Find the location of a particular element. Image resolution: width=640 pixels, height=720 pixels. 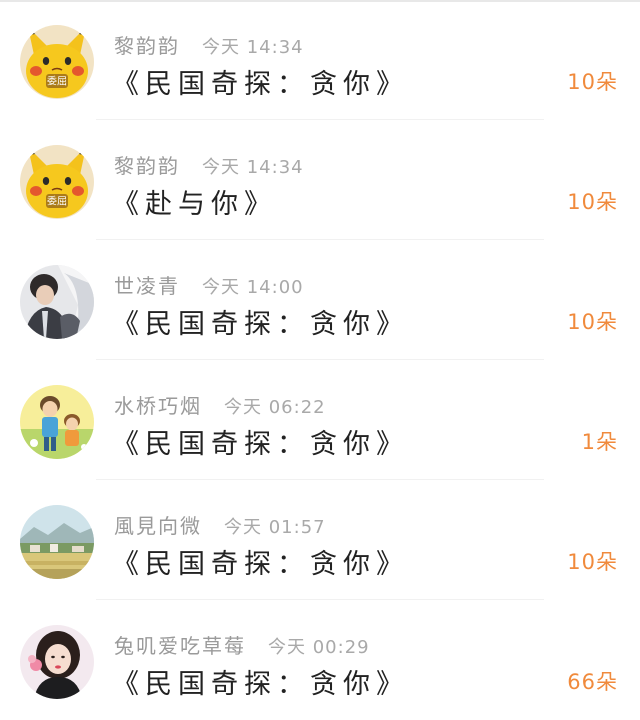

girl-portrait-avatar-icon is located at coordinates (57, 662).